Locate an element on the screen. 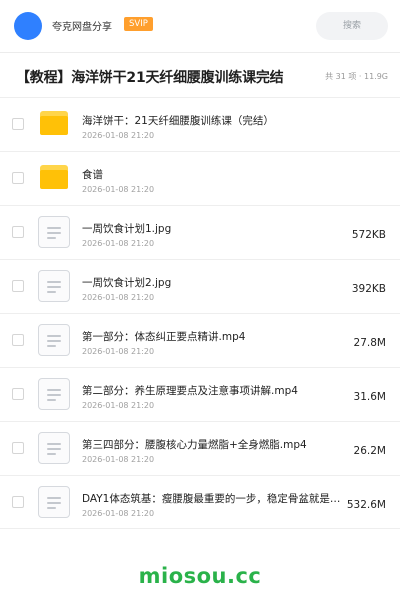 The height and width of the screenshot is (600, 400). svip-badge: SVIP is located at coordinates (138, 24).